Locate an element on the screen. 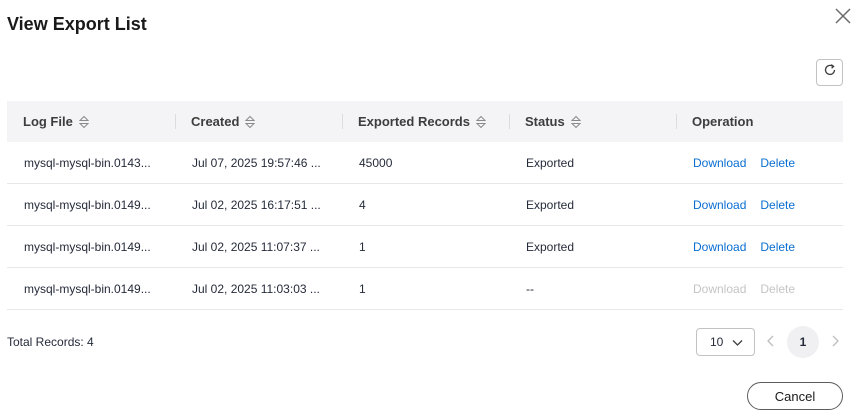 The image size is (860, 414). column-header-log-file: Log File is located at coordinates (91, 121).